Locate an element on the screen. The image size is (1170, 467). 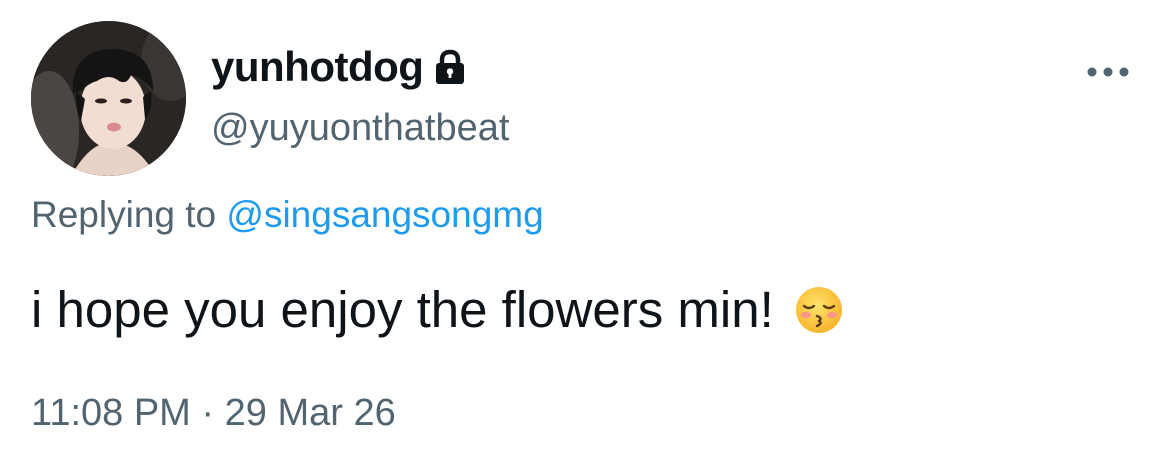
lock-icon is located at coordinates (450, 67).